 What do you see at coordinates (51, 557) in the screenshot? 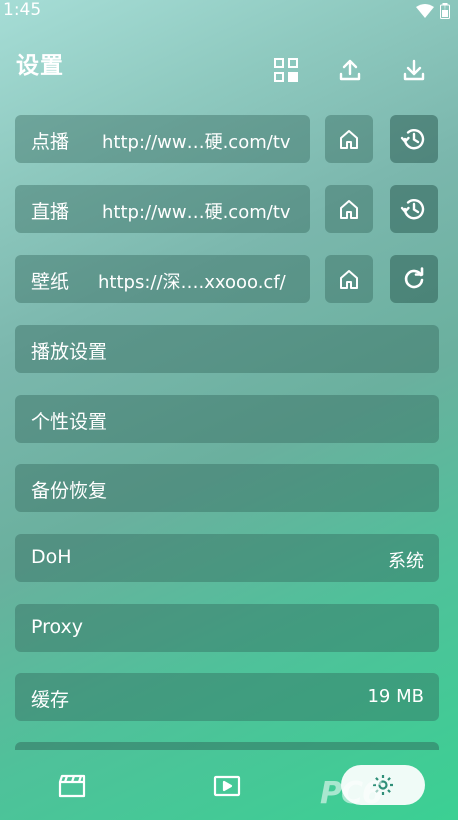
I see `doh-label: DoH` at bounding box center [51, 557].